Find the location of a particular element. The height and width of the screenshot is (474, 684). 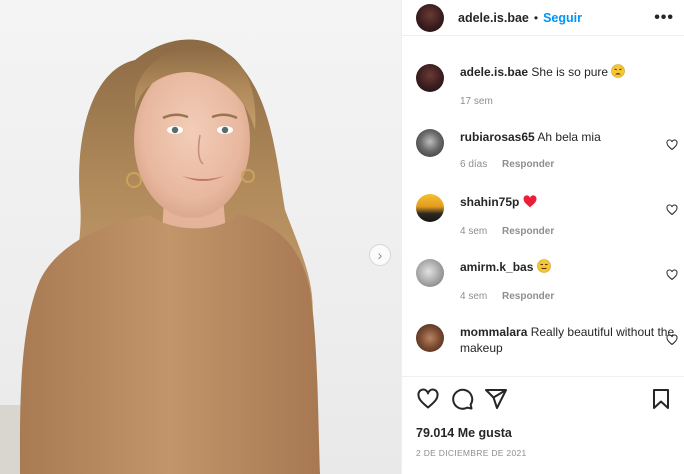

comment-meta: 6 días Responder is located at coordinates (569, 165).